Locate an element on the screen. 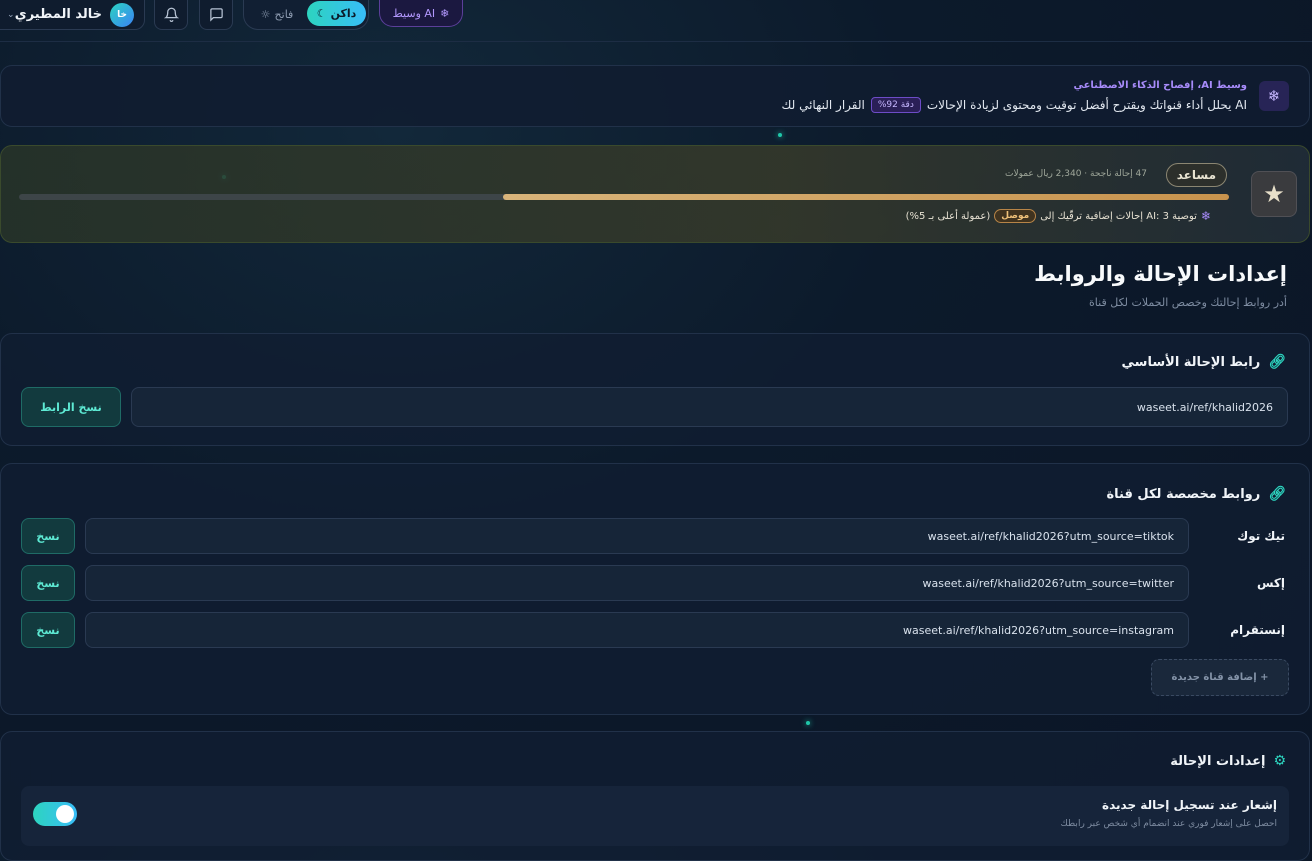  theme-toggle: ☼ فاتح ☾ داكن is located at coordinates (306, 15).